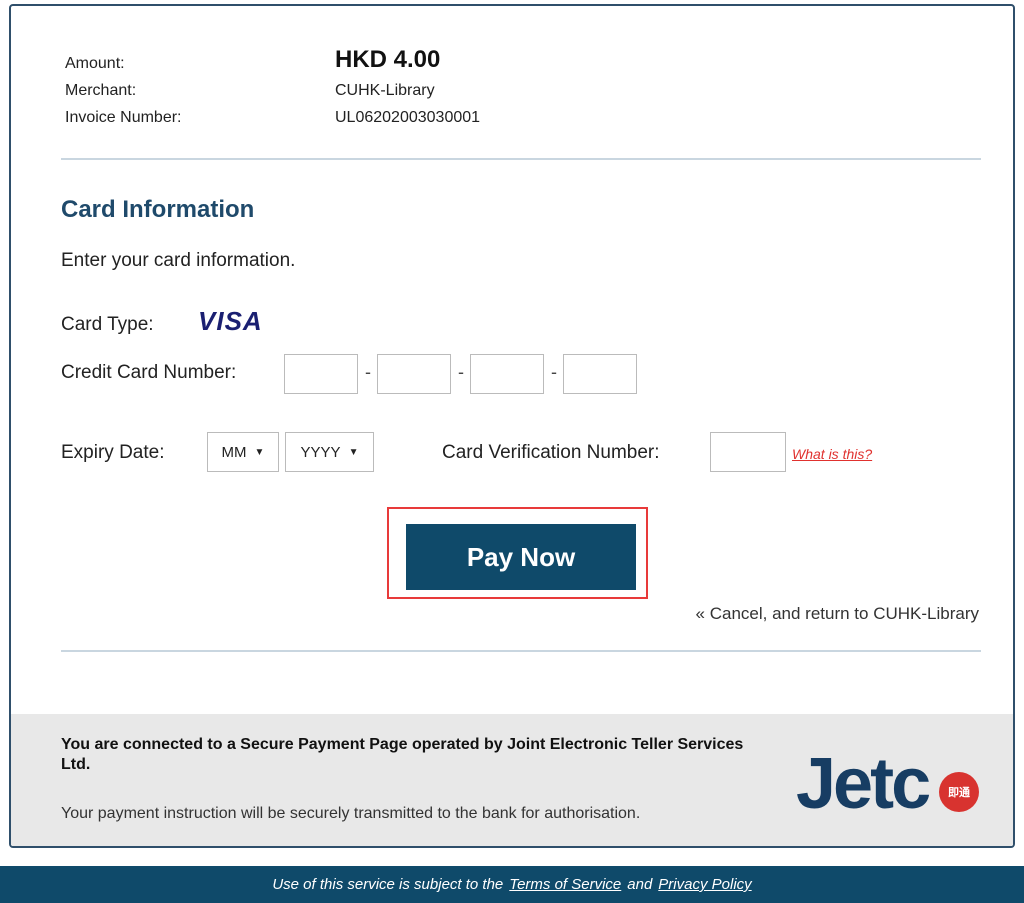 This screenshot has height=903, width=1024. I want to click on expiry-month-select: MM ▼, so click(243, 452).